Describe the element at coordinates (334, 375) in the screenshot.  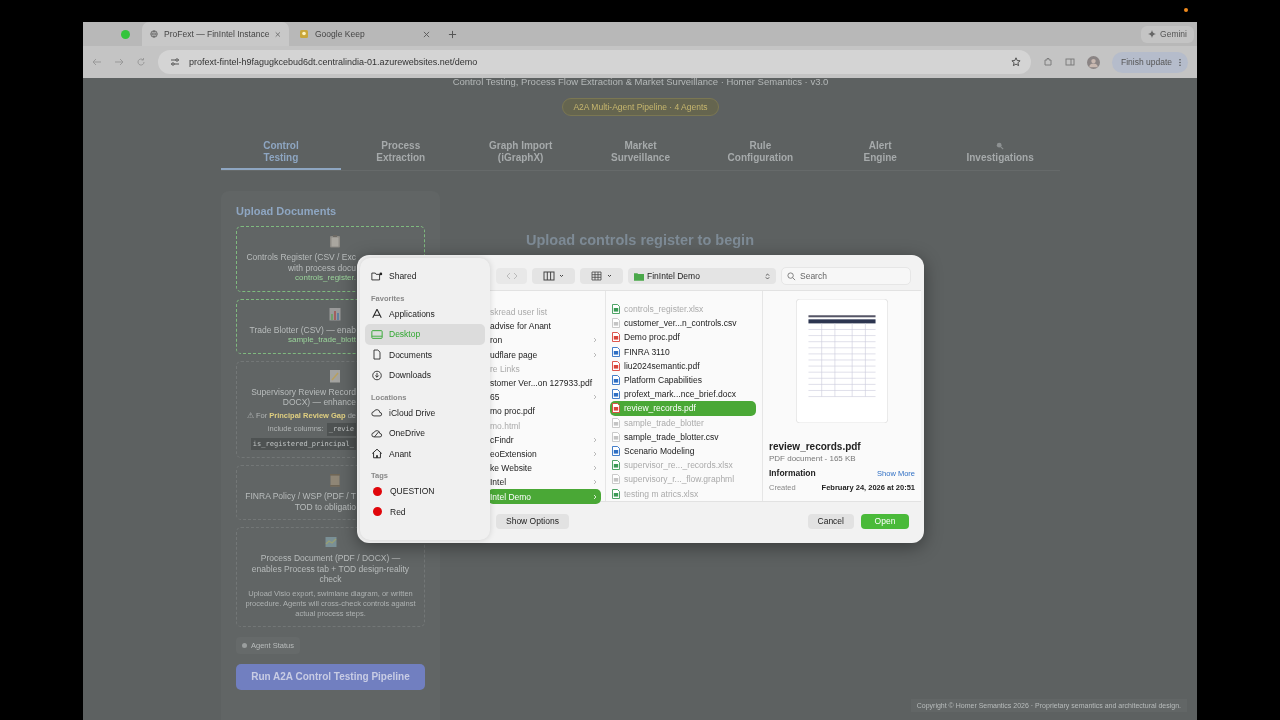
I see `memo-icon` at that location.